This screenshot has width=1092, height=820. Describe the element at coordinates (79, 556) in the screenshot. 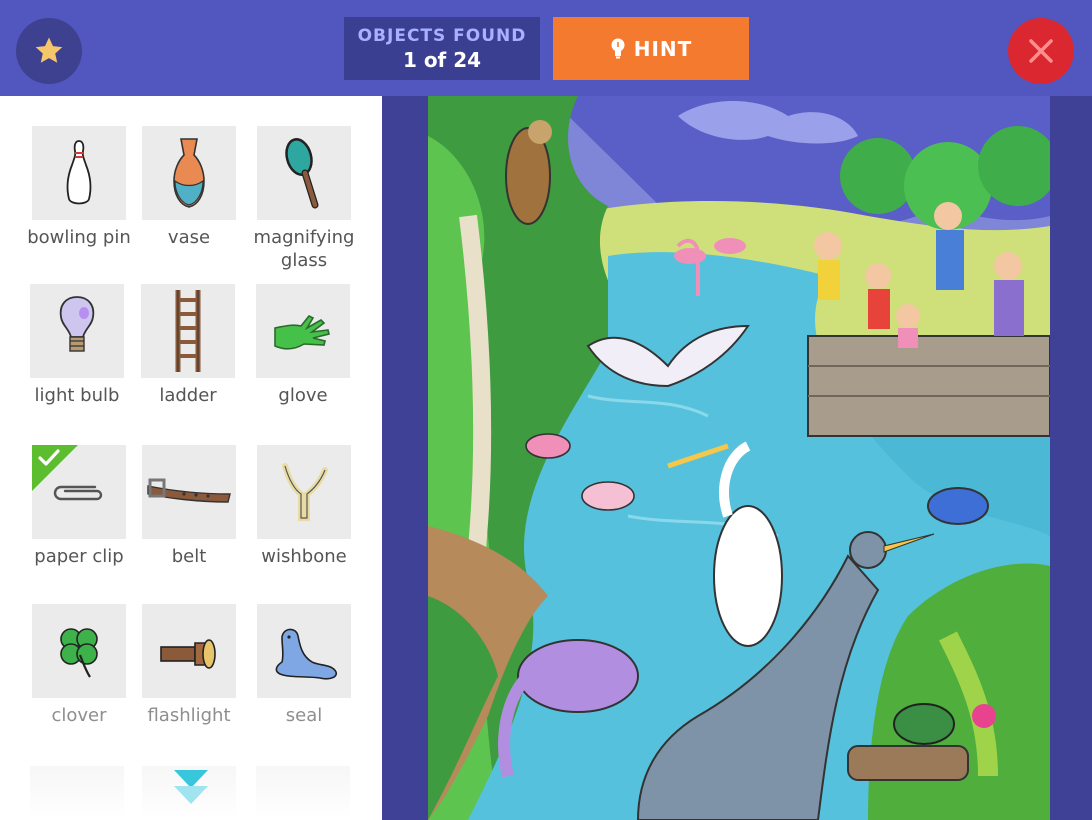

I see `item-label: paper clip` at that location.